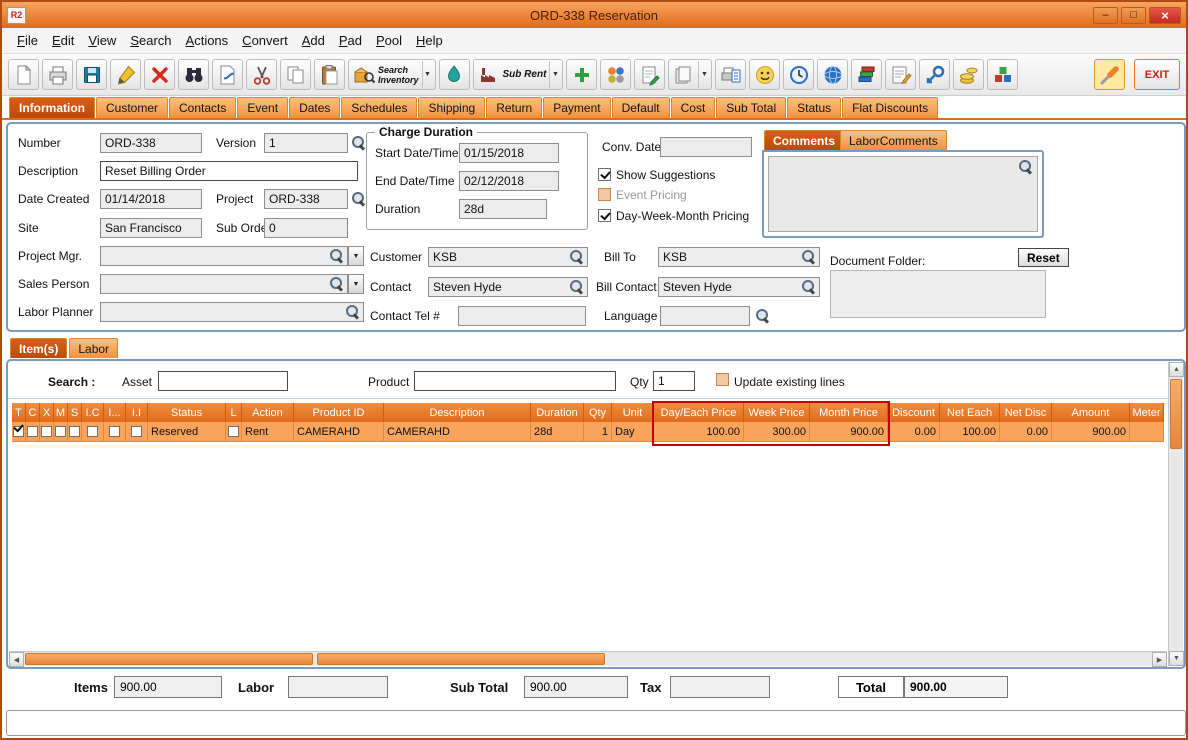 The image size is (1188, 740). What do you see at coordinates (814, 107) in the screenshot?
I see `tab-status: Status` at bounding box center [814, 107].